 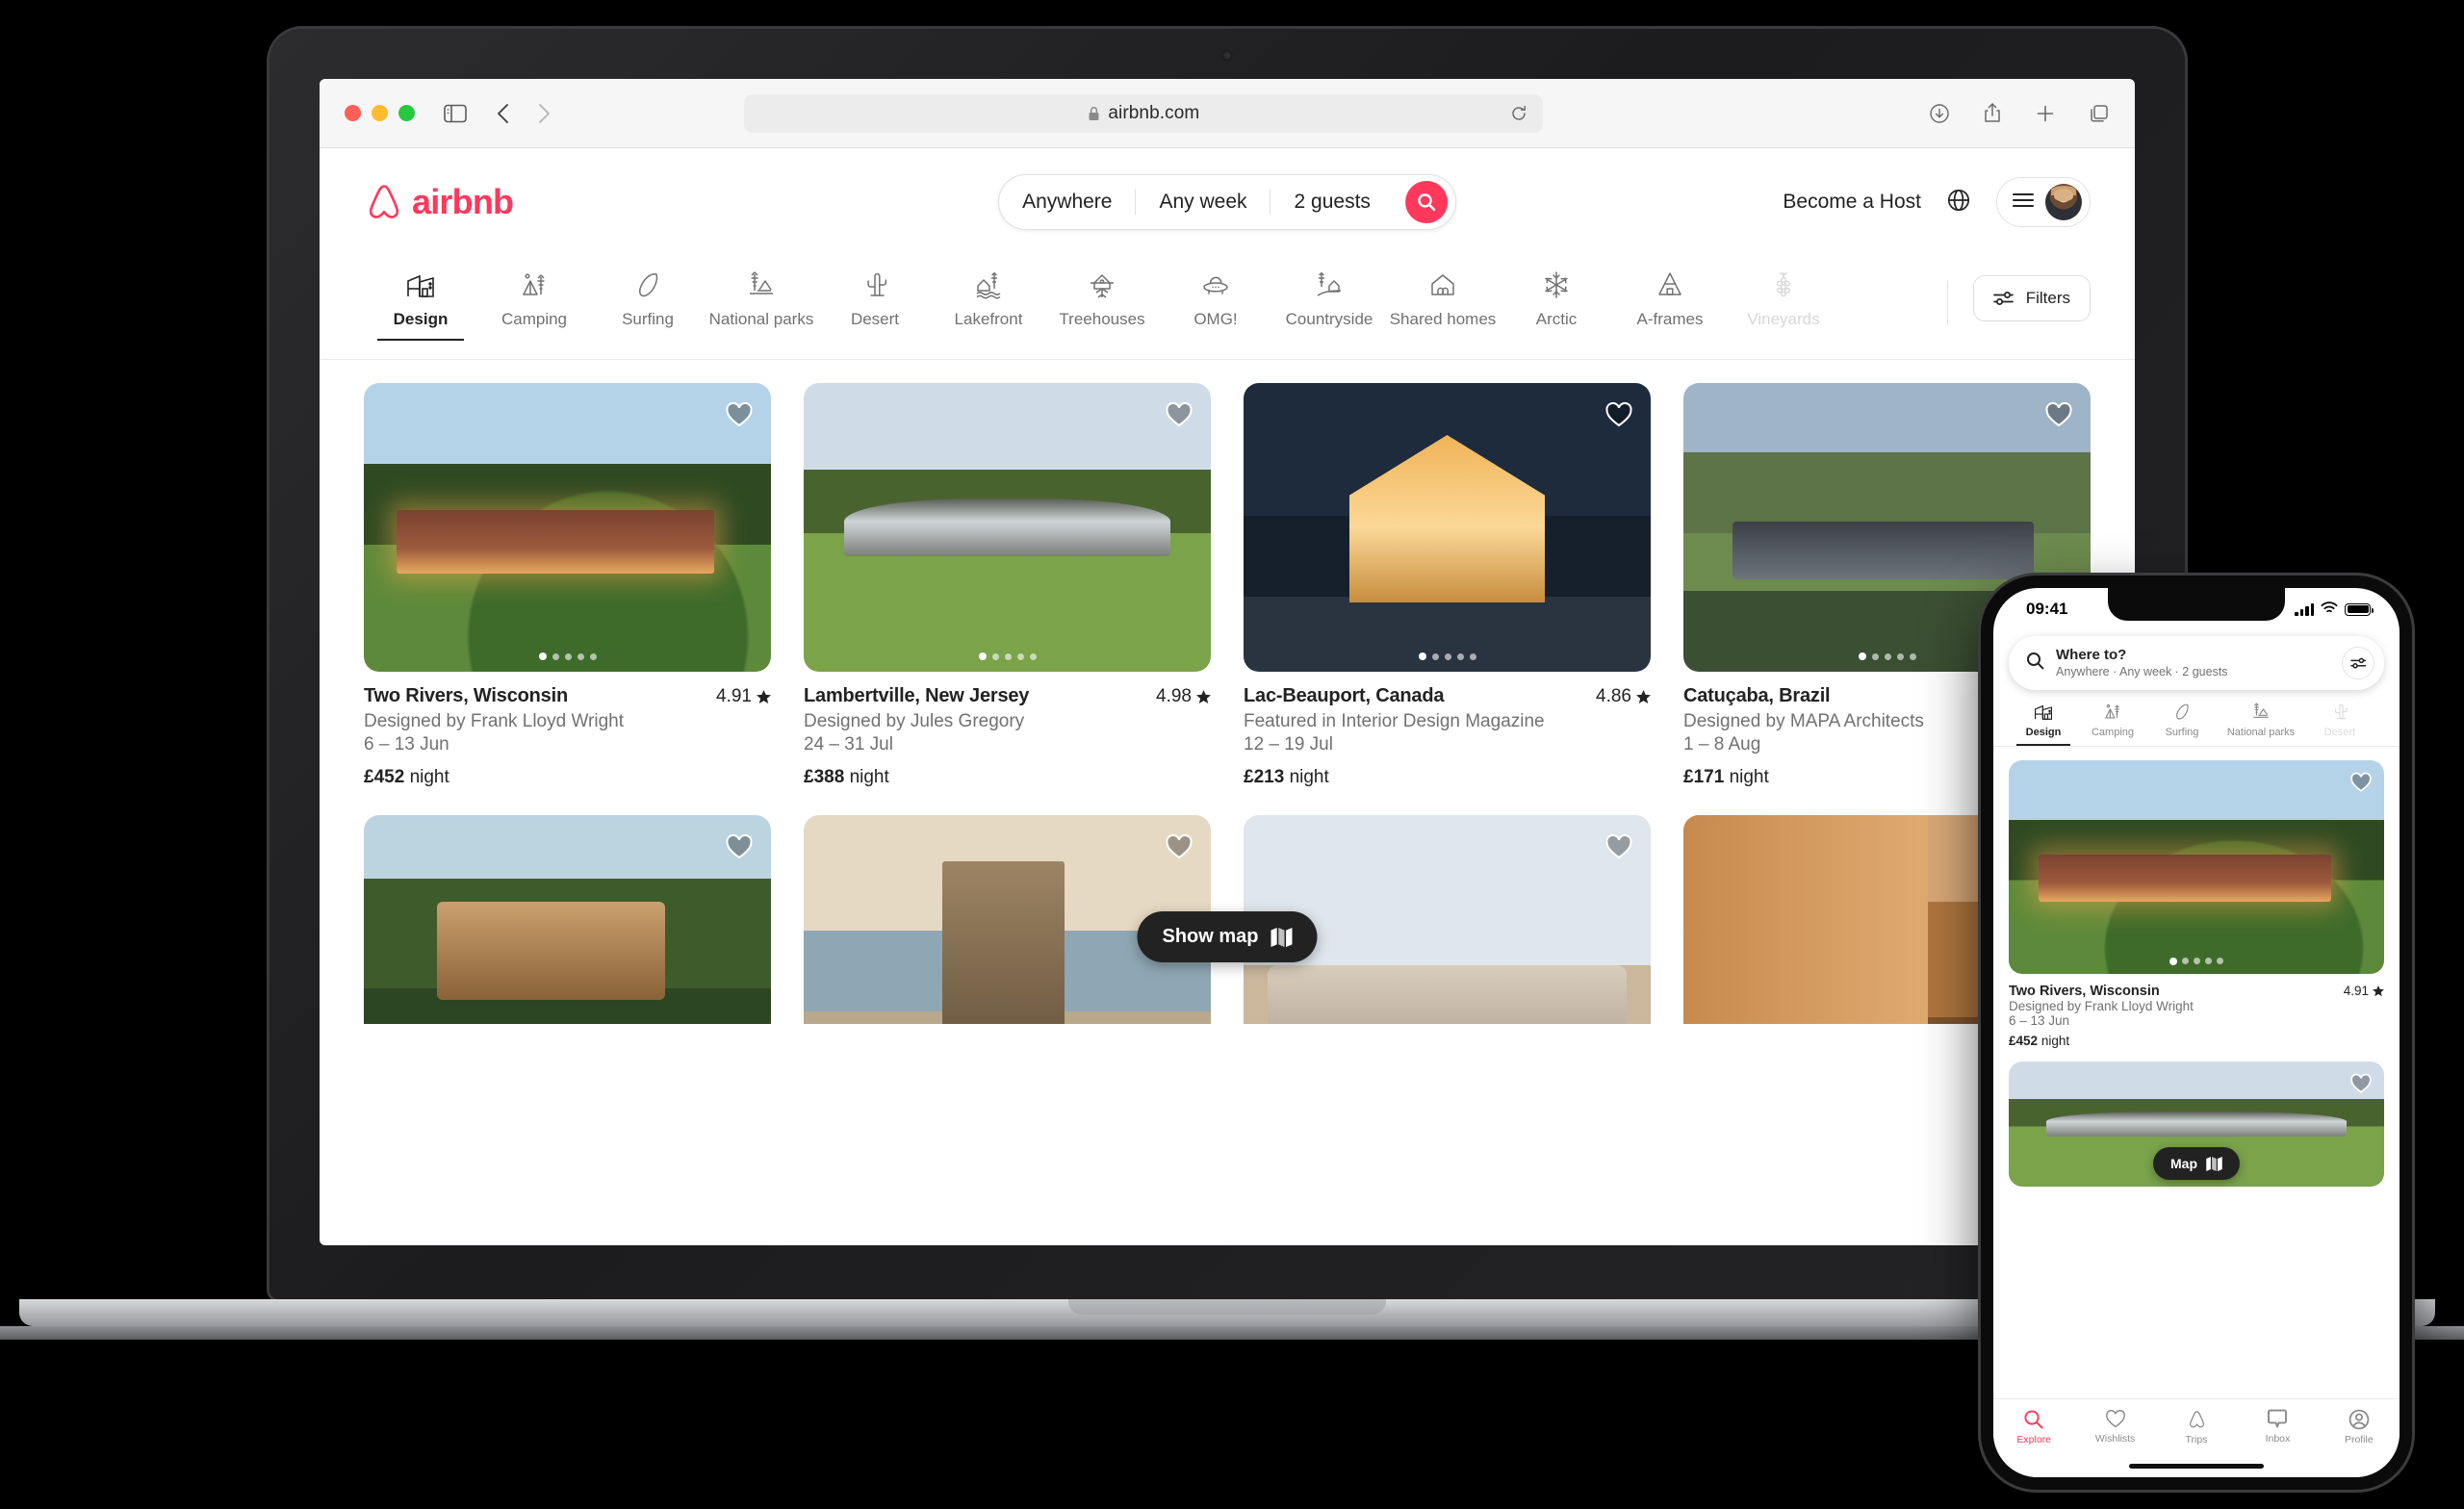 I want to click on close-button, so click(x=353, y=113).